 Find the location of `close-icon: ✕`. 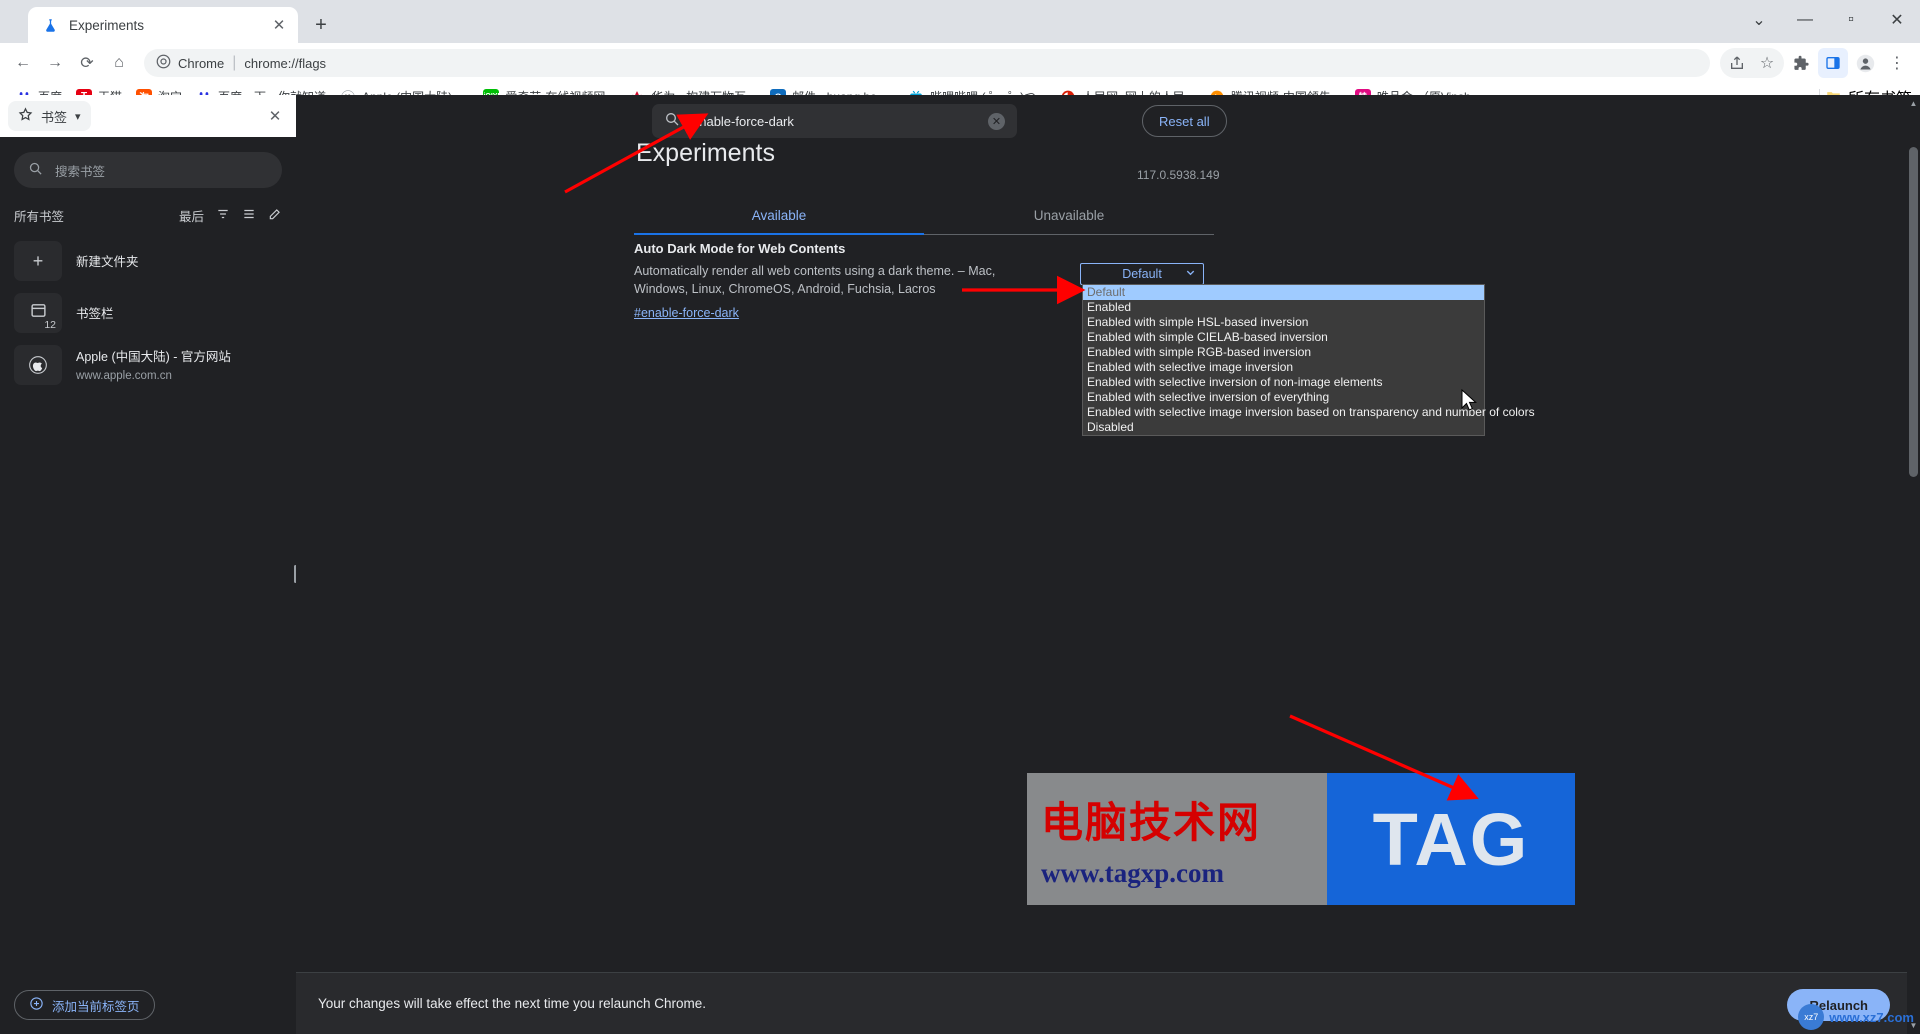

close-icon: ✕ is located at coordinates (279, 25).